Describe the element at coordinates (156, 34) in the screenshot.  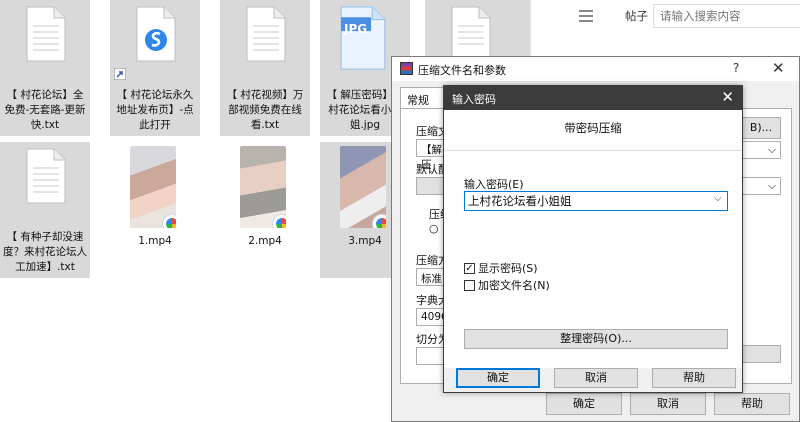
I see `shortcut-file-icon` at that location.